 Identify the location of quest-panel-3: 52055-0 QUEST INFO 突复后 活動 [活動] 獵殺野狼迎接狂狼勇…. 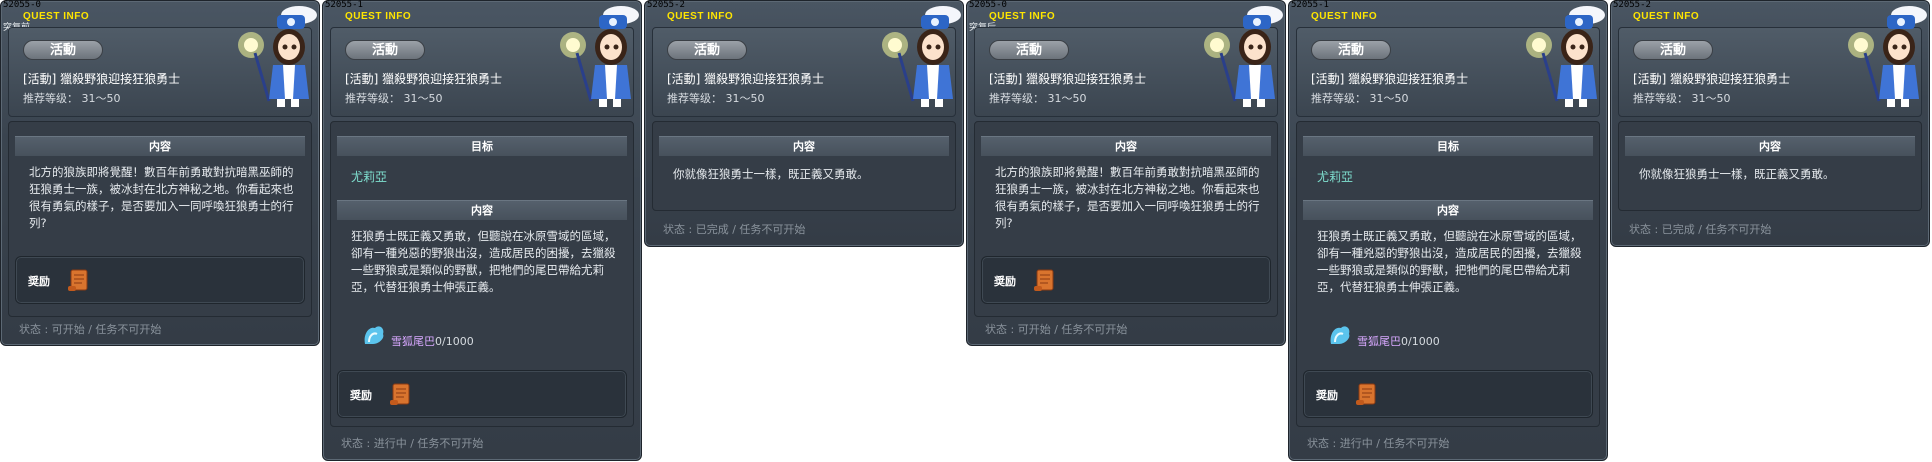
(1126, 173).